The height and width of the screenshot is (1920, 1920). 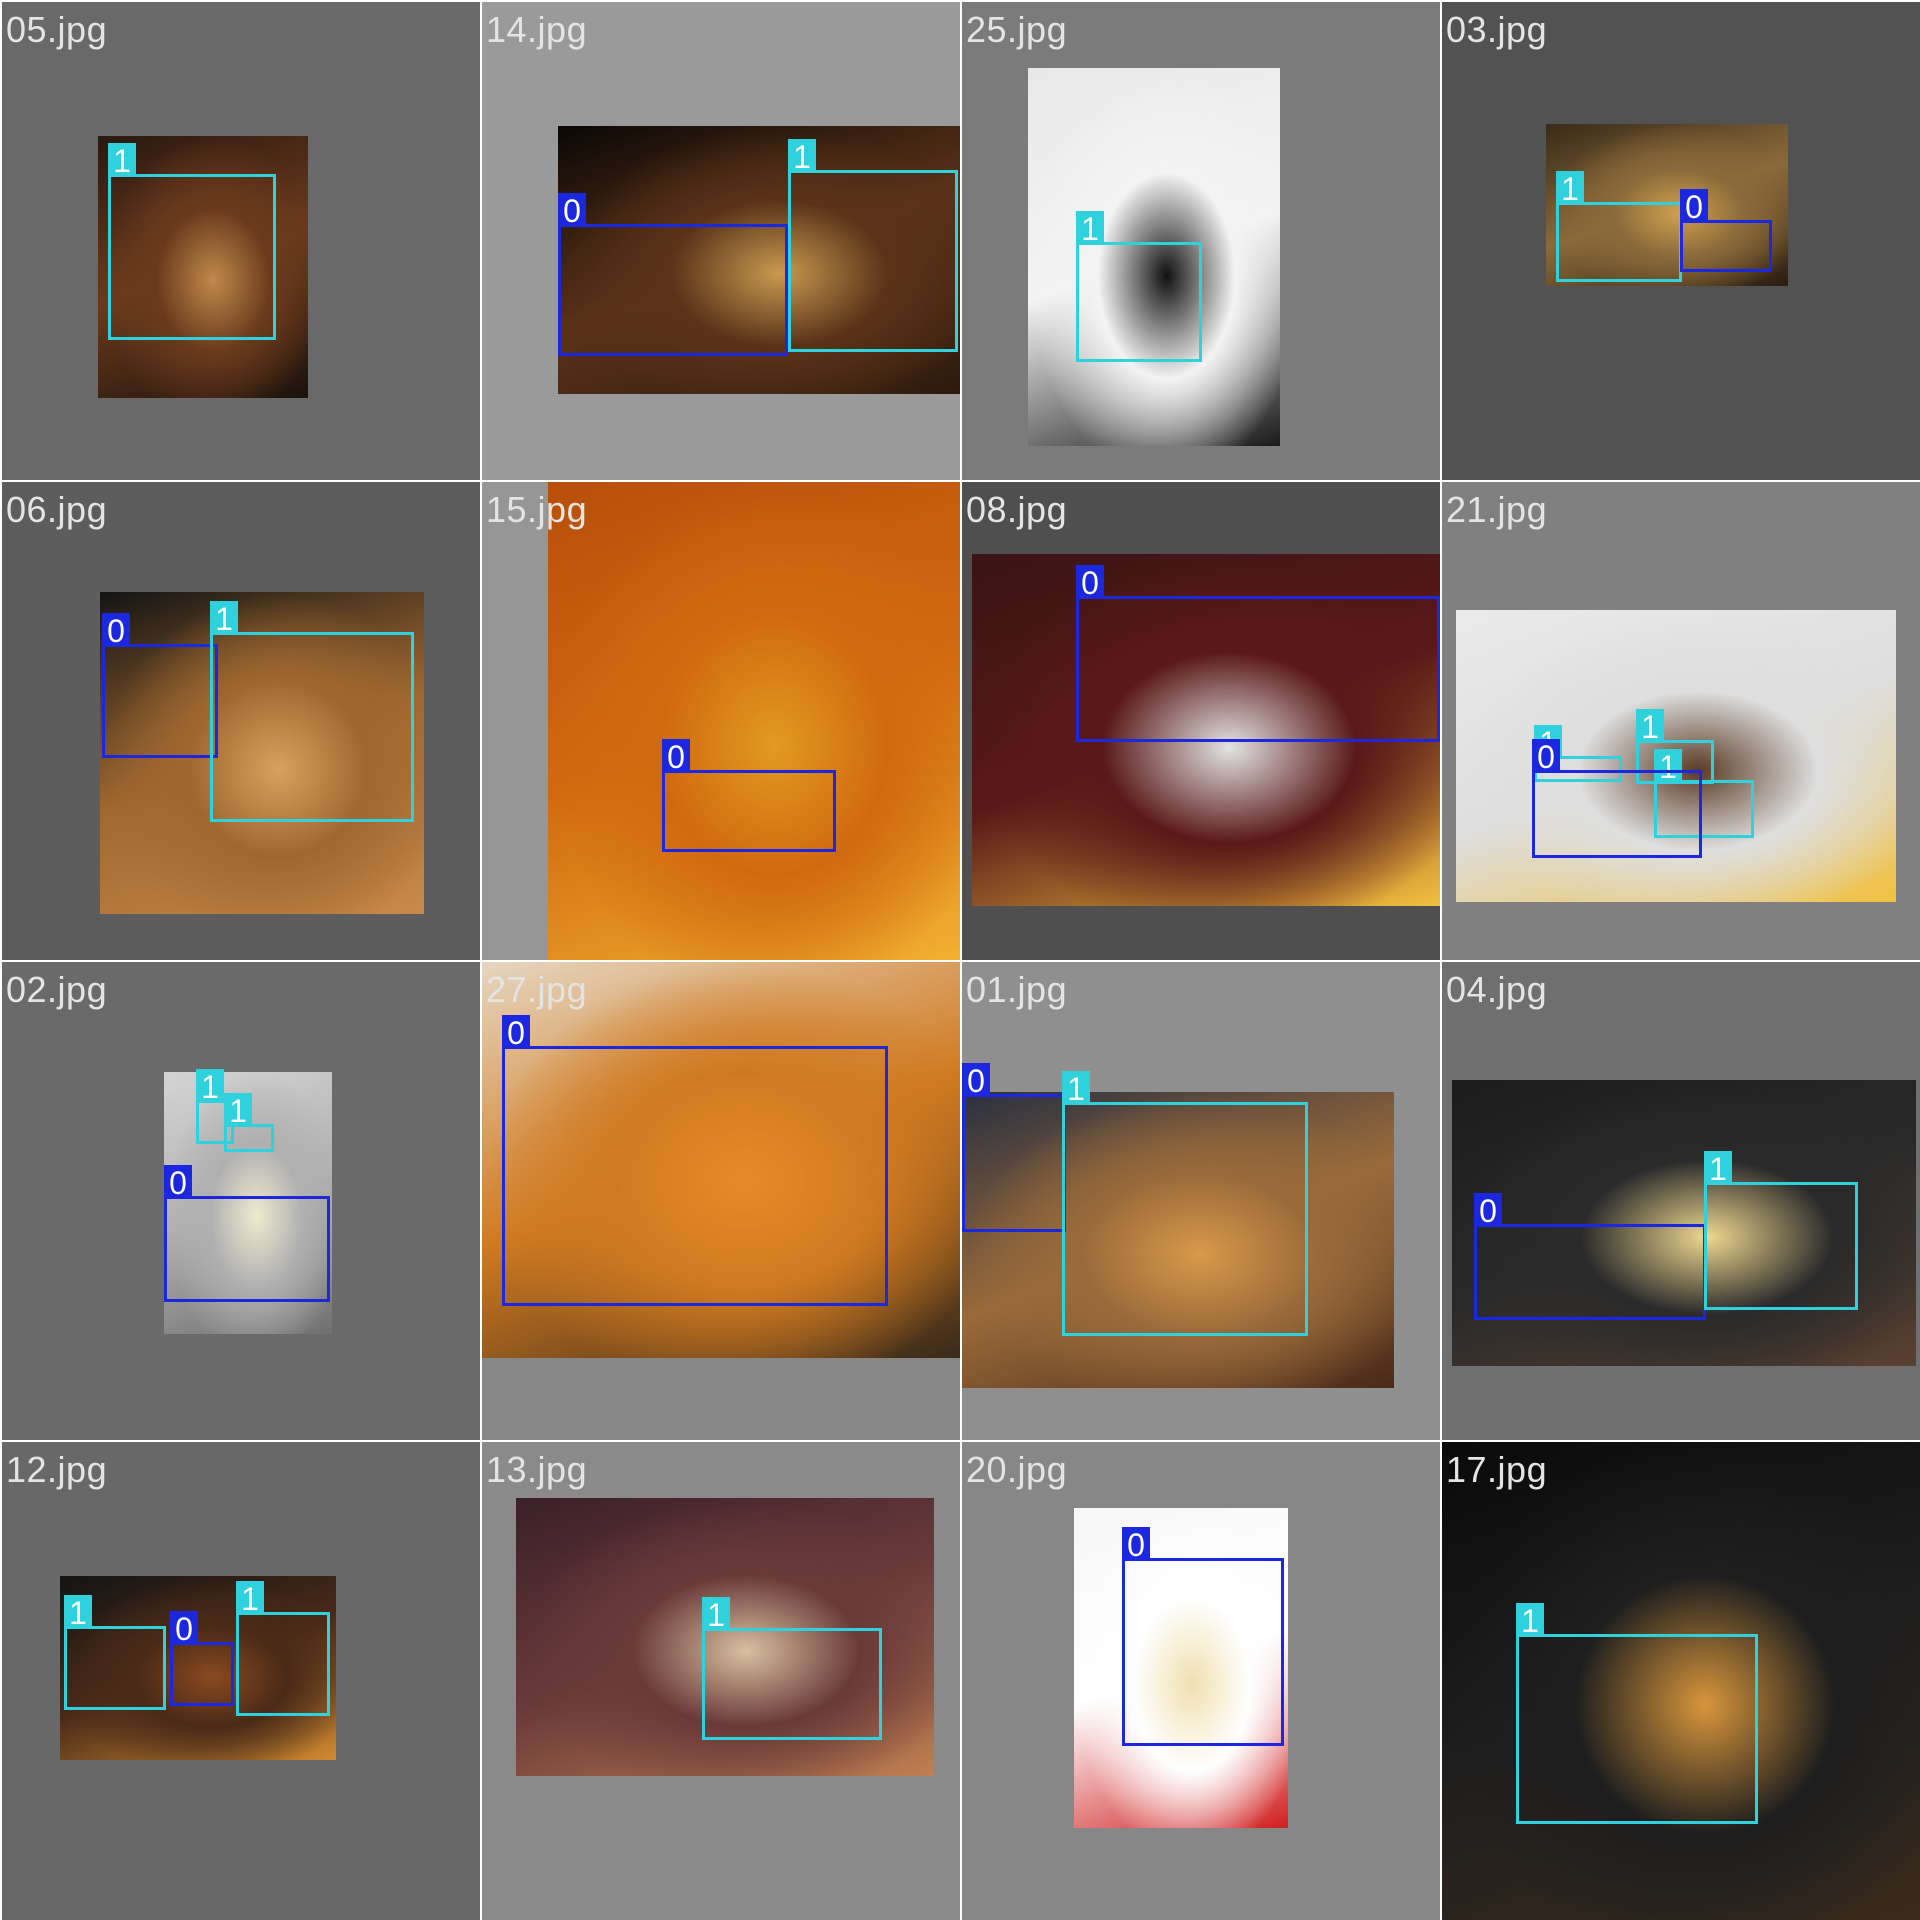 I want to click on tile-13: 13.jpg 1, so click(x=721, y=1681).